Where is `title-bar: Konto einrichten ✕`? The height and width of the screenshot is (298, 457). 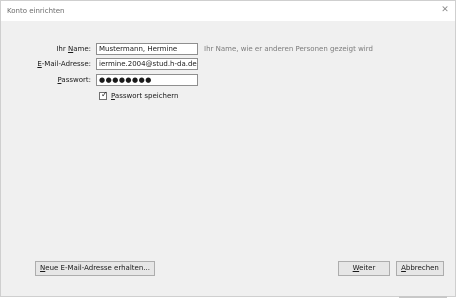 title-bar: Konto einrichten ✕ is located at coordinates (228, 11).